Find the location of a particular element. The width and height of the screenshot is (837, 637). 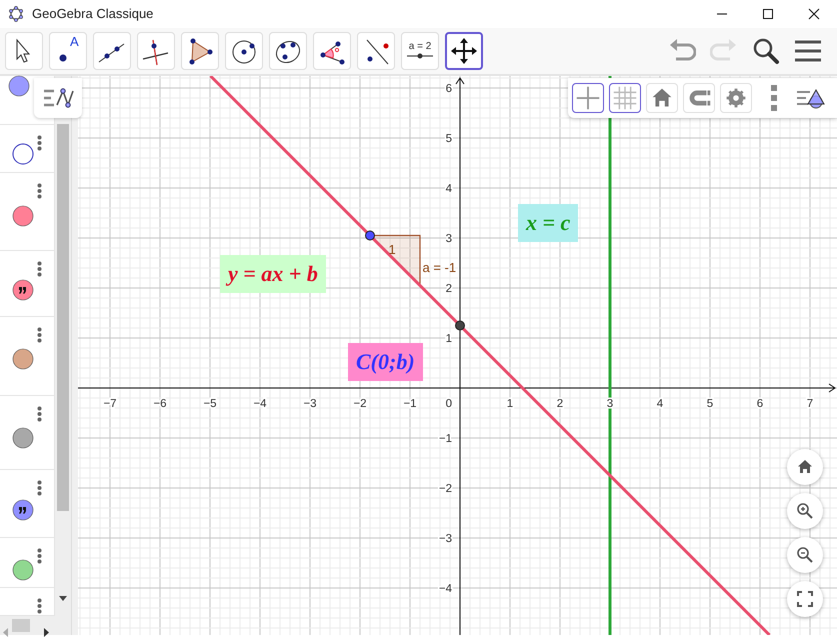

home-button is located at coordinates (805, 467).